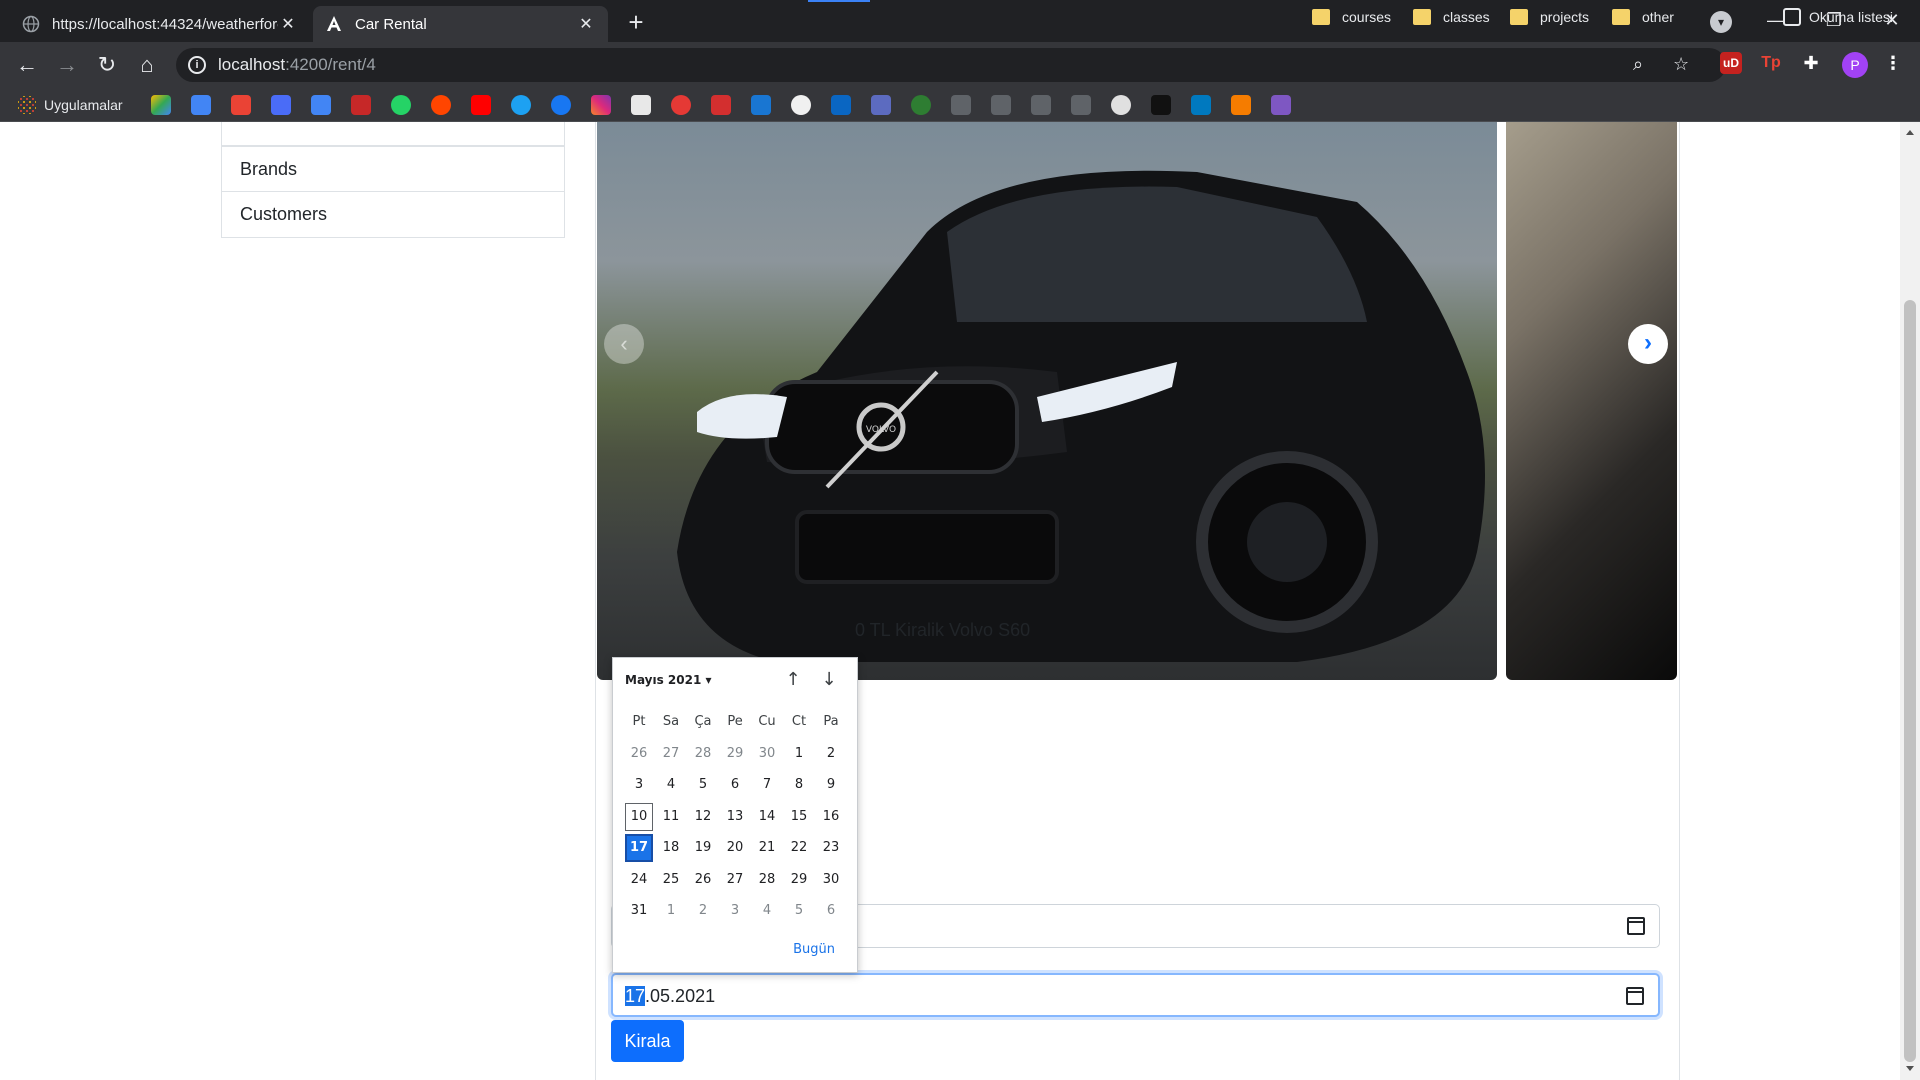 This screenshot has height=1080, width=1920. What do you see at coordinates (67, 65) in the screenshot?
I see `forward-button: →` at bounding box center [67, 65].